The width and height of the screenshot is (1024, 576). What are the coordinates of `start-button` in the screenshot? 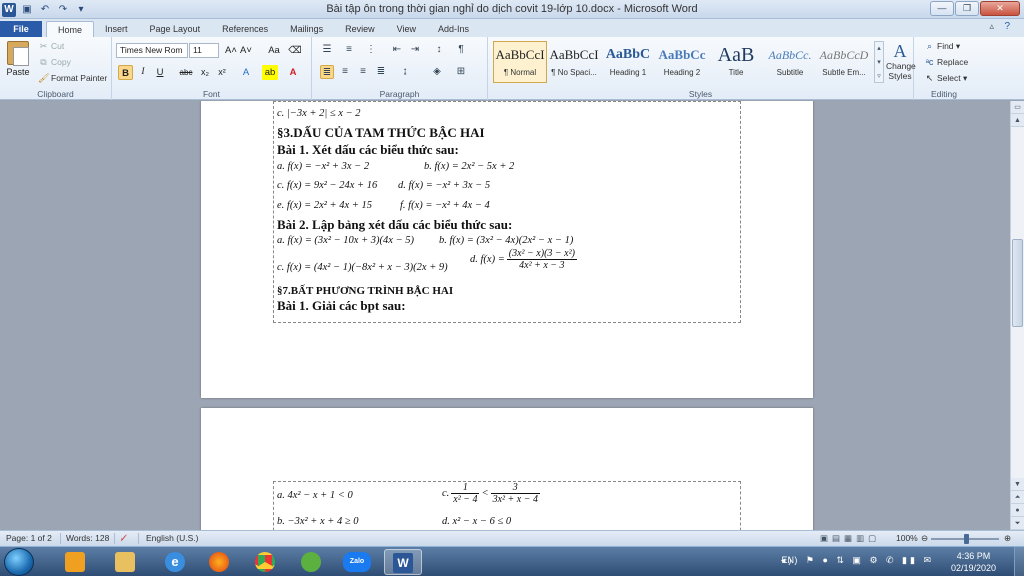 It's located at (19, 562).